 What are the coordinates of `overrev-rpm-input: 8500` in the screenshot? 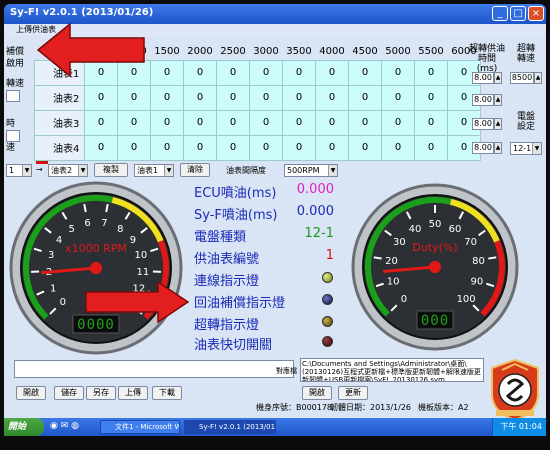 It's located at (522, 78).